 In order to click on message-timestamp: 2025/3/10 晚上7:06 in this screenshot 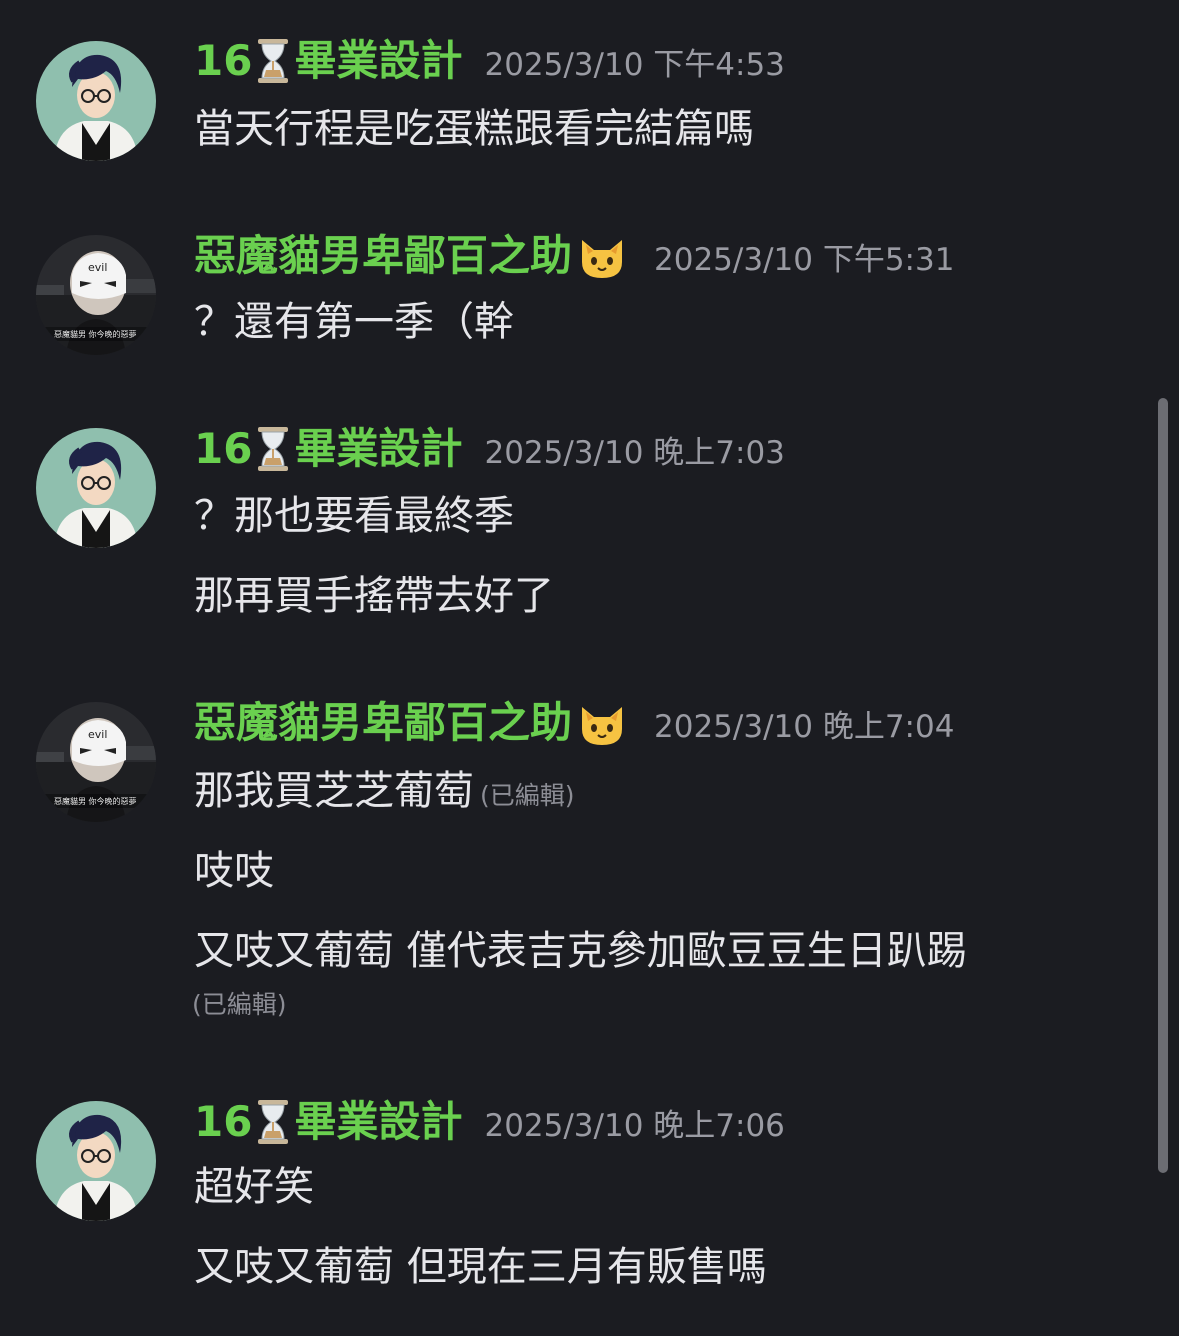, I will do `click(634, 1126)`.